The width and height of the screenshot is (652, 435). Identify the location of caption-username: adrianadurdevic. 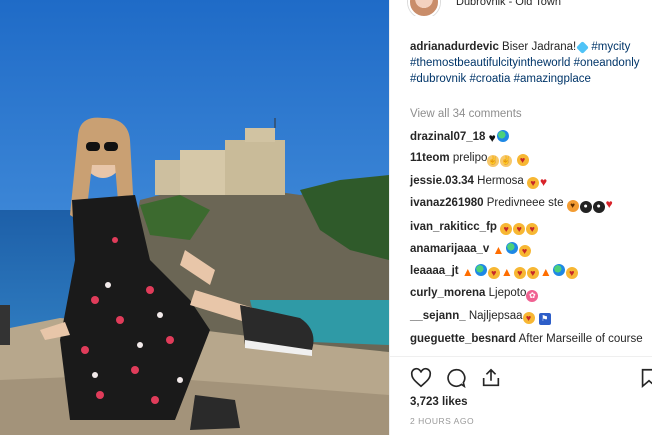
(454, 47).